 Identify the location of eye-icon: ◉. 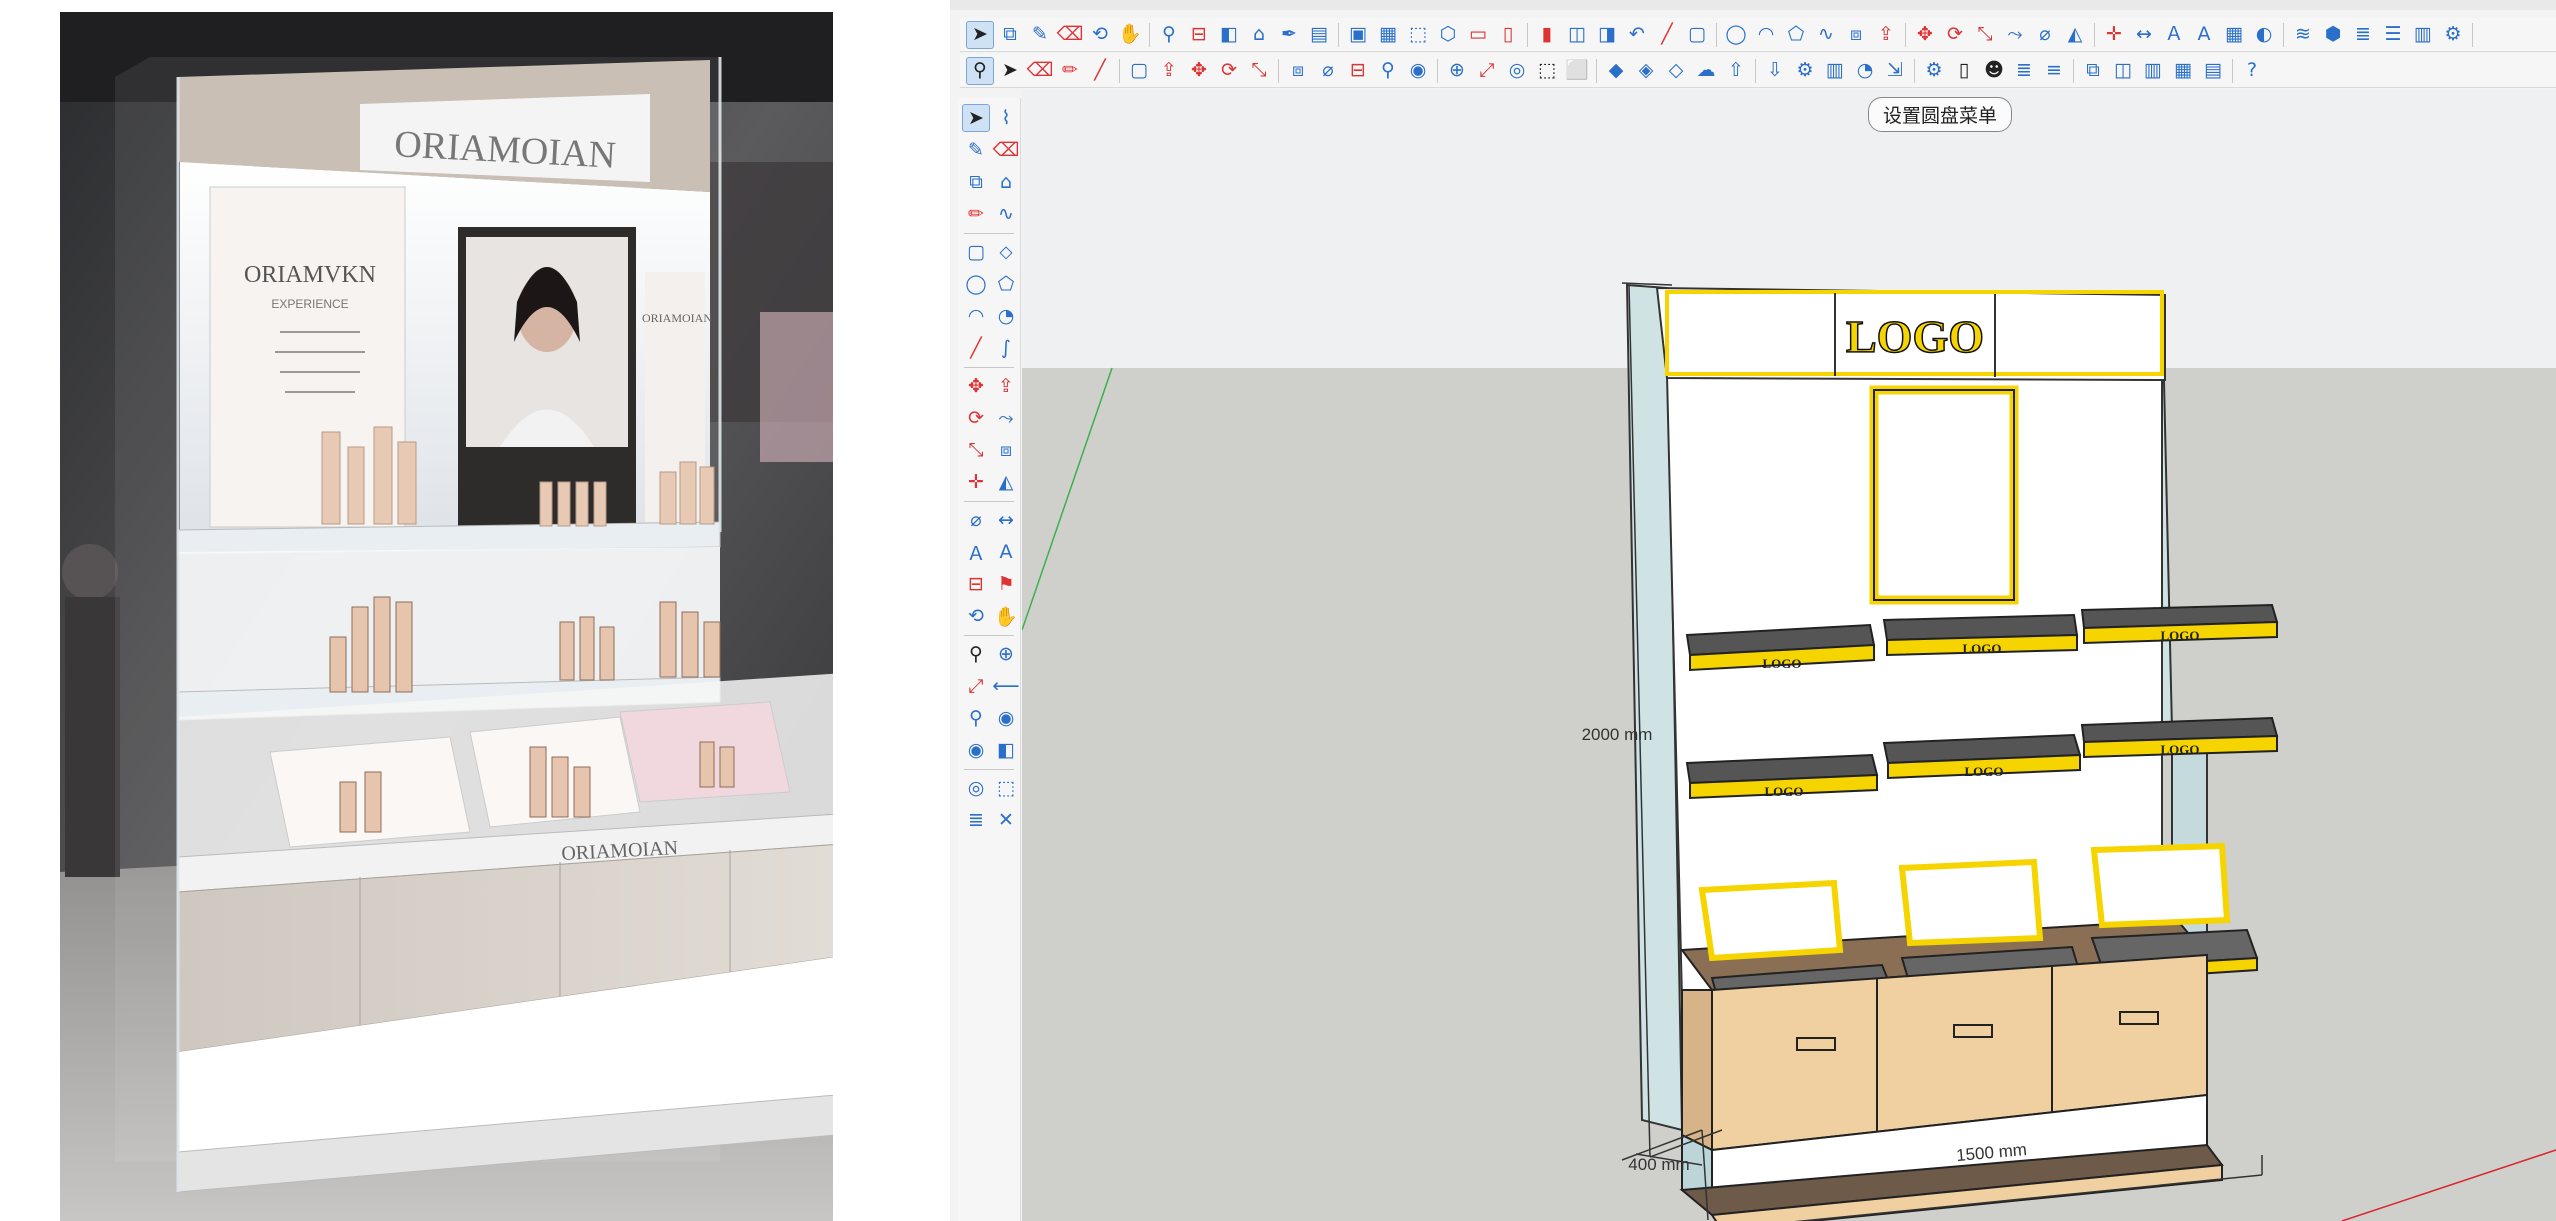
(976, 750).